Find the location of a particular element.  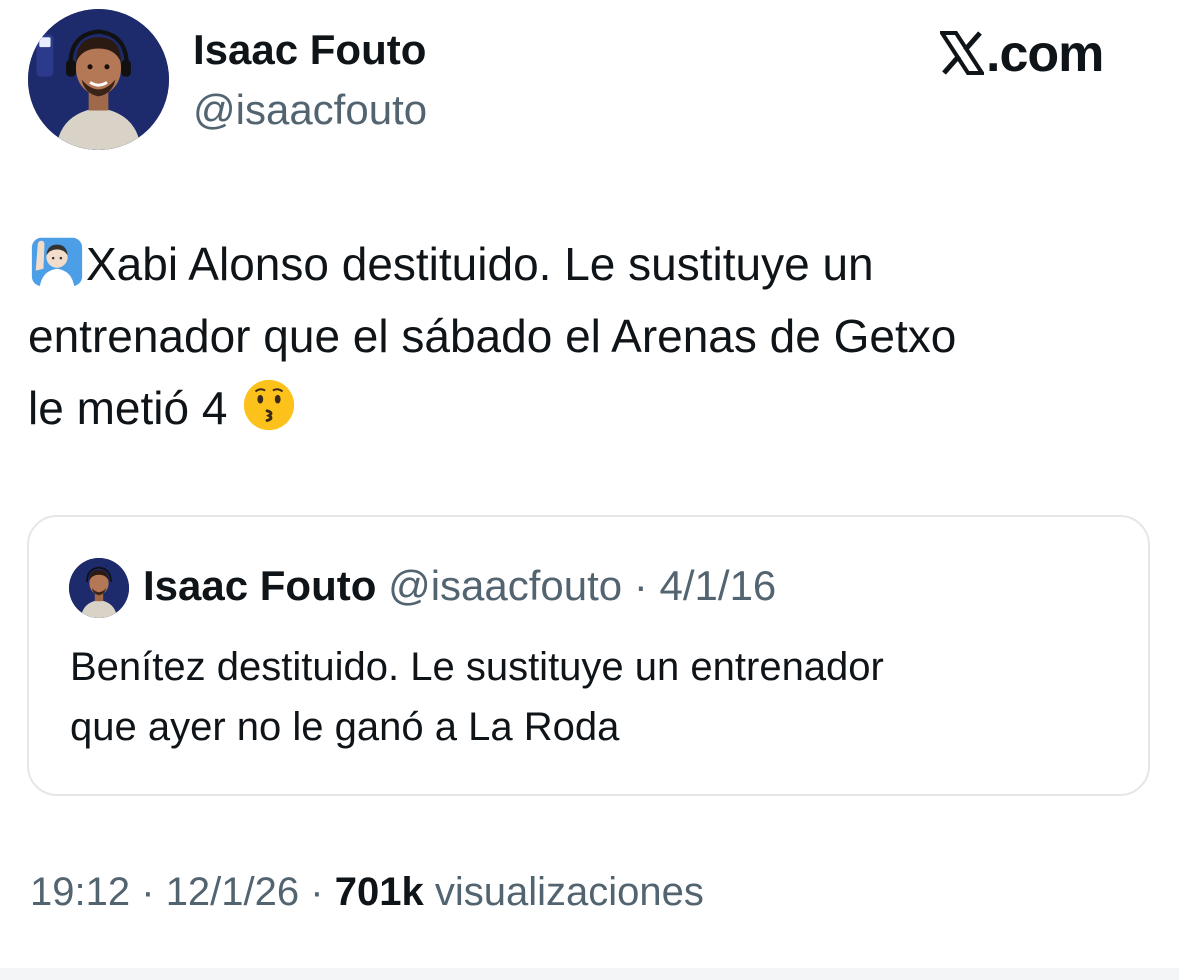

quoted-tweet-header: Isaac Fouto @isaacfouto · 4/1/16 is located at coordinates (459, 586).